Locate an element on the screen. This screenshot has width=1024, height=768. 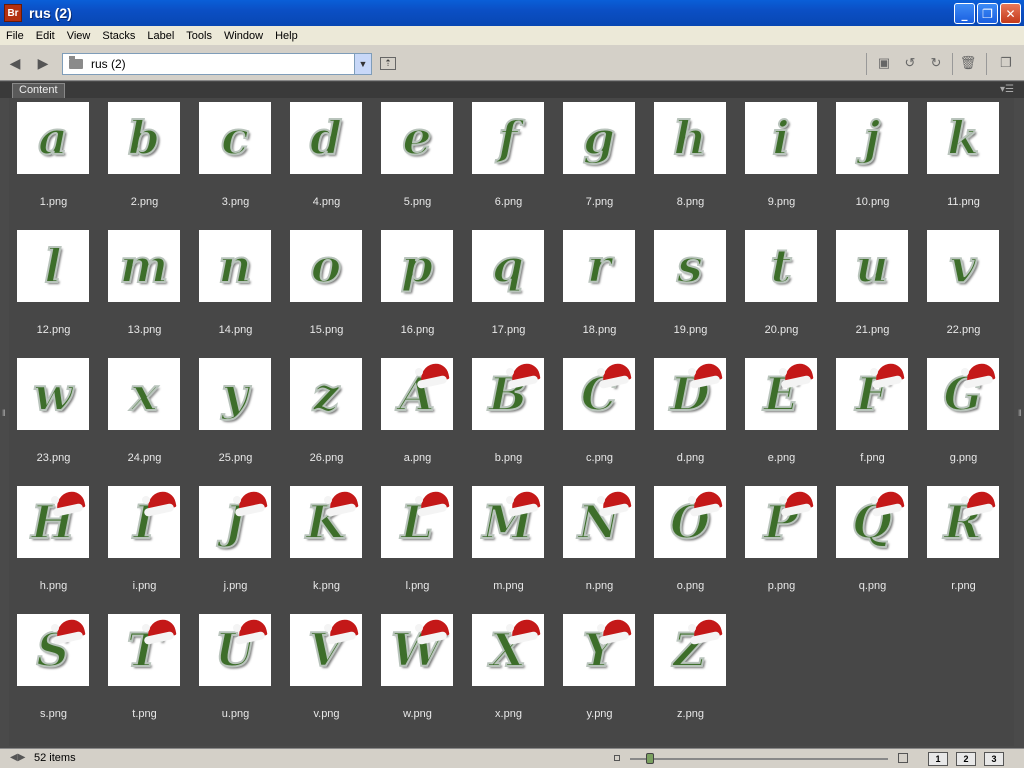
thumbnail-item: v 22.png is located at coordinates (964, 290).